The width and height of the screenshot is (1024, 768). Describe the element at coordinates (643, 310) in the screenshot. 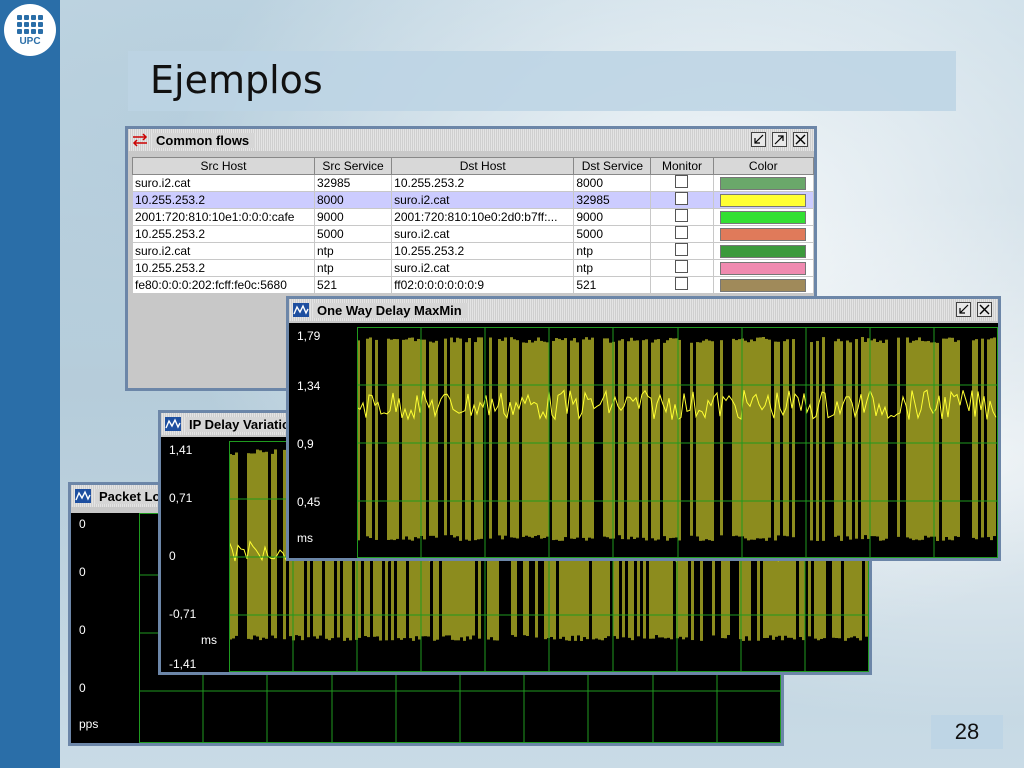

I see `owd-titlebar: One Way Delay MaxMin` at that location.